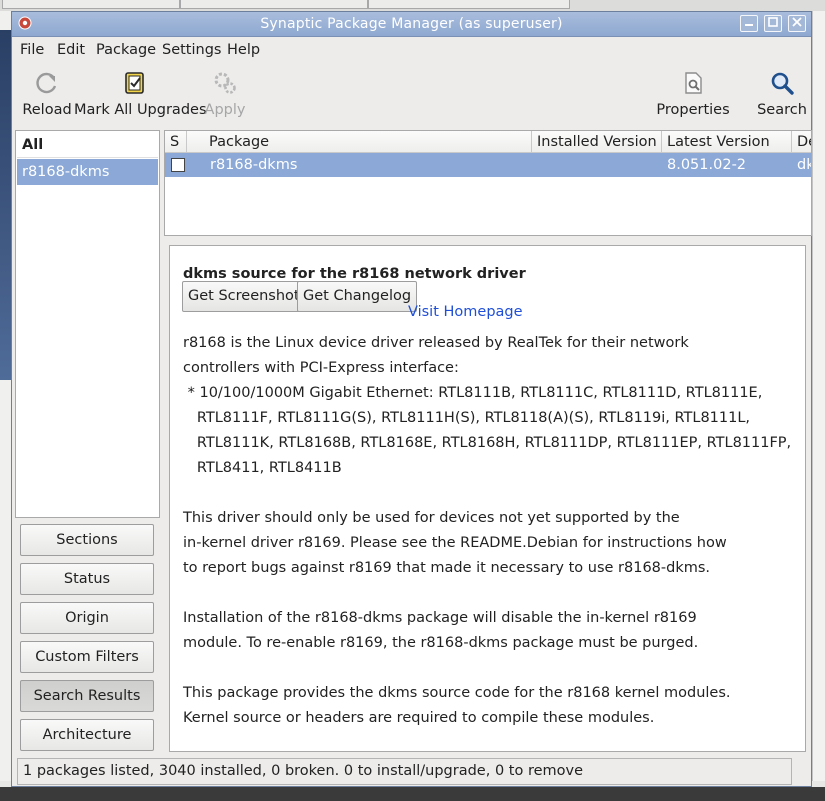  Describe the element at coordinates (32, 50) in the screenshot. I see `menu-file: File` at that location.